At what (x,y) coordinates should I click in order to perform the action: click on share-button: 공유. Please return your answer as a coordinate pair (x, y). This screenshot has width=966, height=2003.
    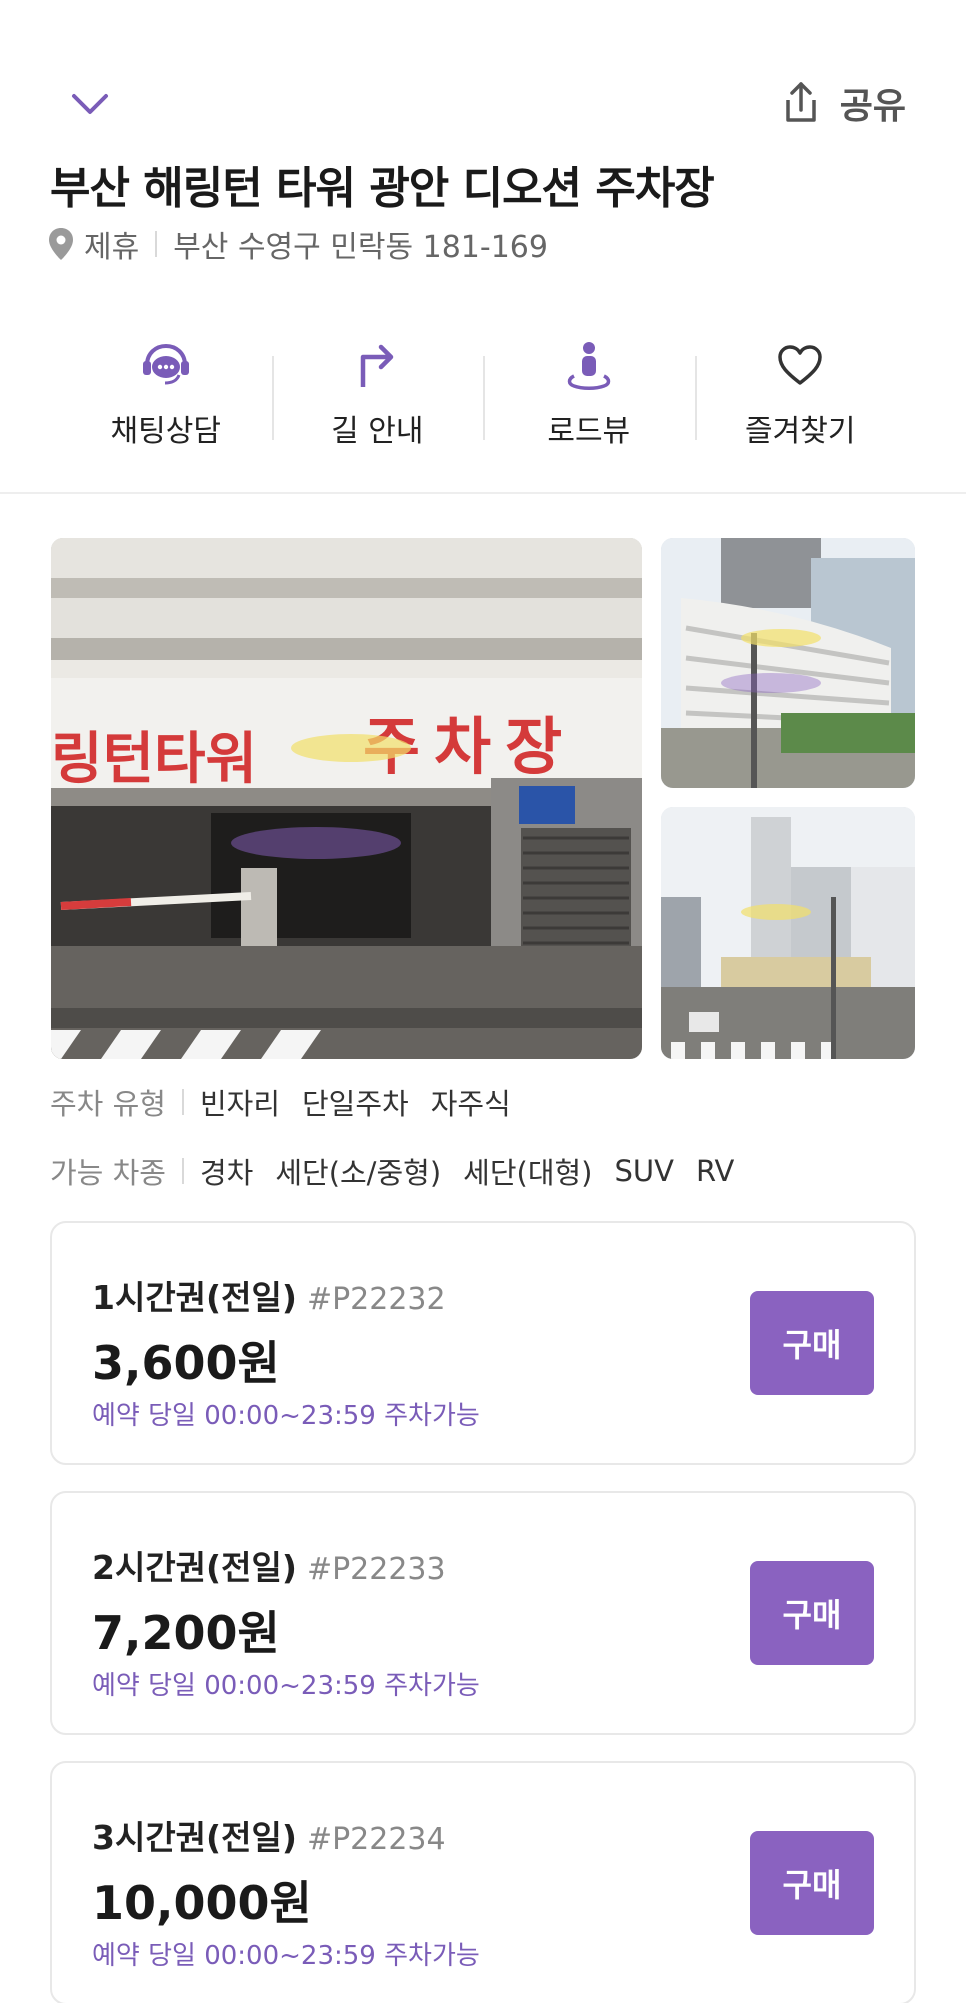
    Looking at the image, I should click on (843, 103).